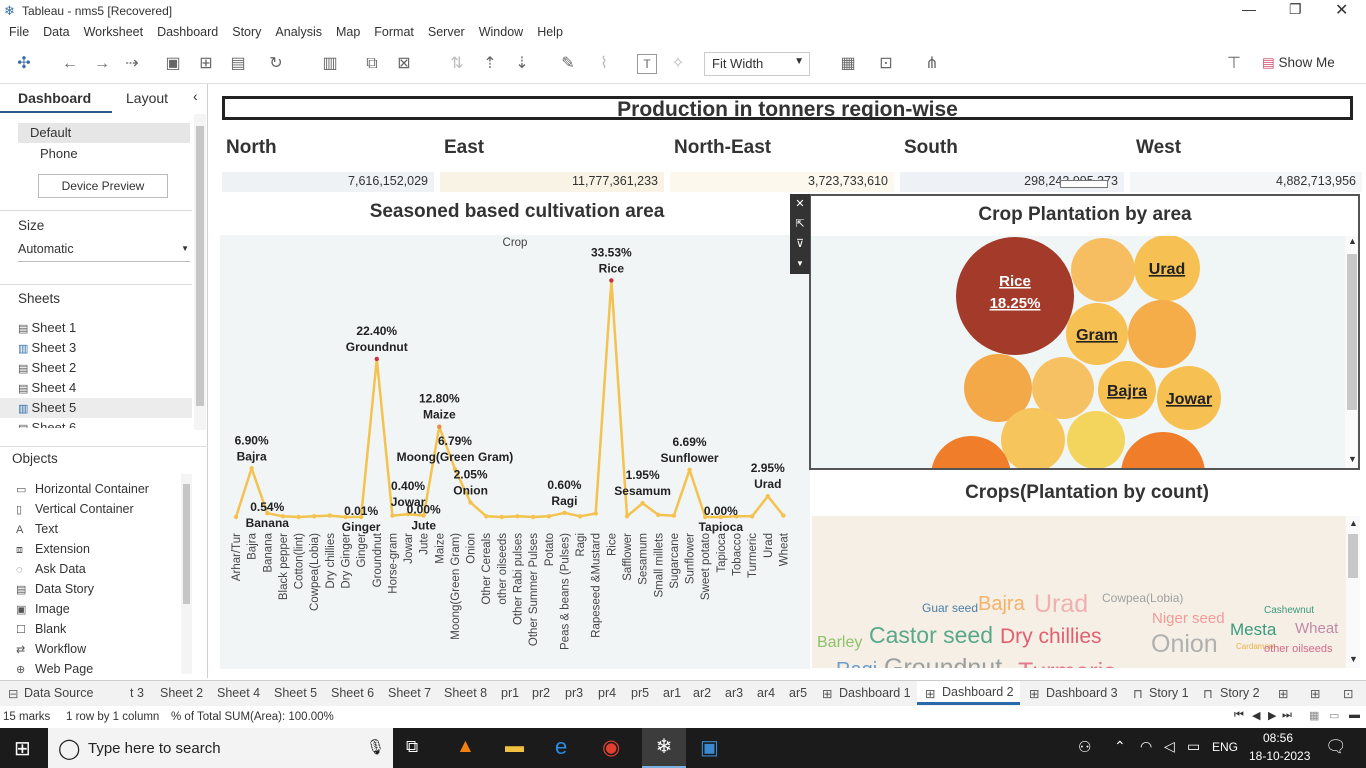  I want to click on menu-server: Server, so click(446, 30).